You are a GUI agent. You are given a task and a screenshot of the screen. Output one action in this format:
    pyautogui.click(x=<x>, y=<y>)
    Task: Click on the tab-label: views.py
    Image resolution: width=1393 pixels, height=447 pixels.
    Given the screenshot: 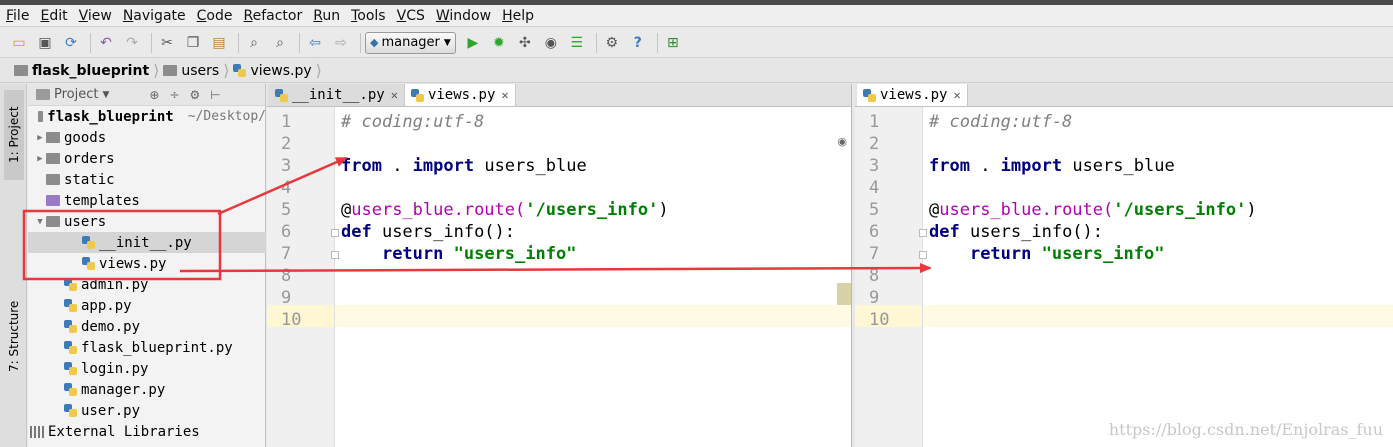 What is the action you would take?
    pyautogui.click(x=461, y=95)
    